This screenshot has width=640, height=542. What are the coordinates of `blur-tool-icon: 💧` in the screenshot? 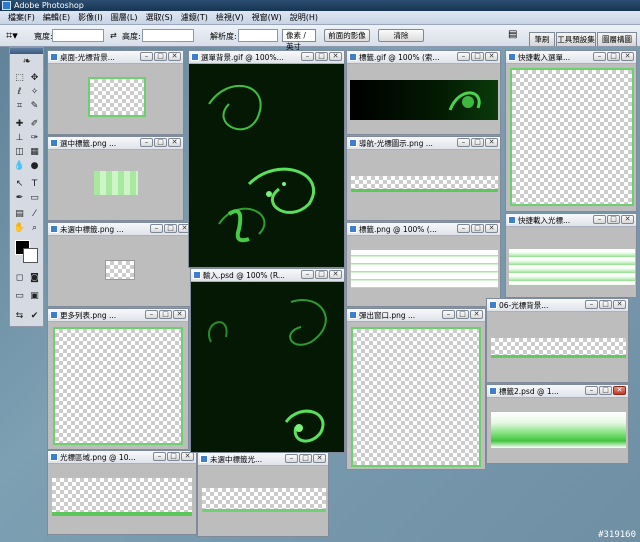 It's located at (19, 166).